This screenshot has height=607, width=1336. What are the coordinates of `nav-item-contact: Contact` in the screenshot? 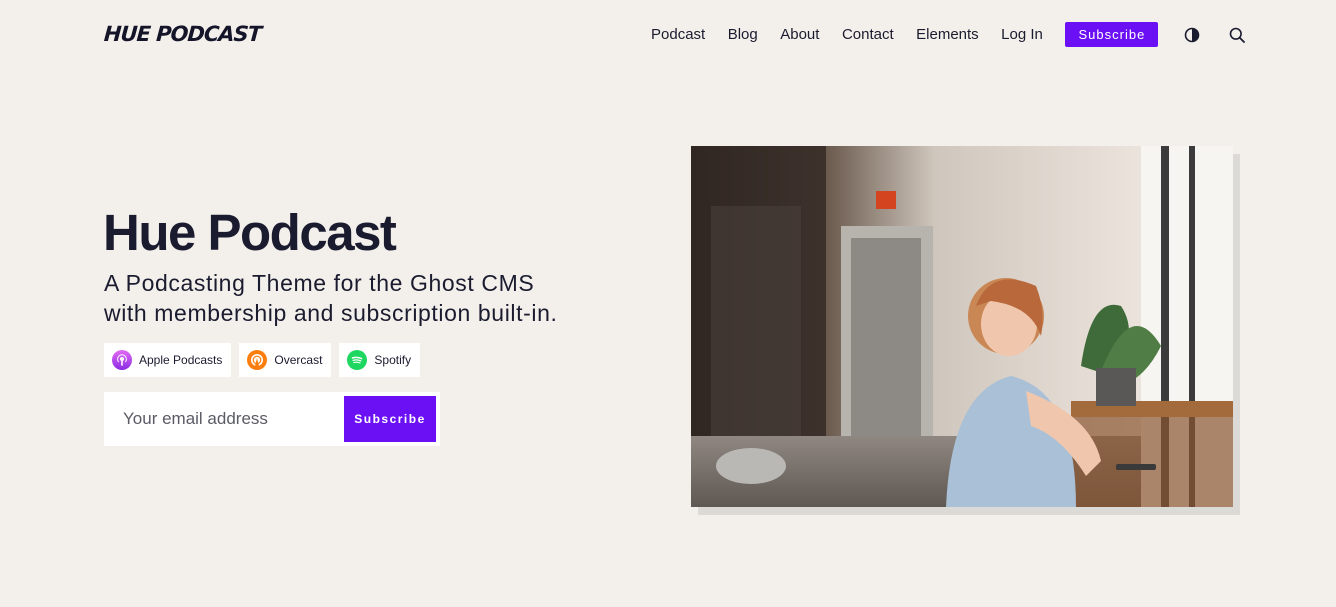 It's located at (868, 34).